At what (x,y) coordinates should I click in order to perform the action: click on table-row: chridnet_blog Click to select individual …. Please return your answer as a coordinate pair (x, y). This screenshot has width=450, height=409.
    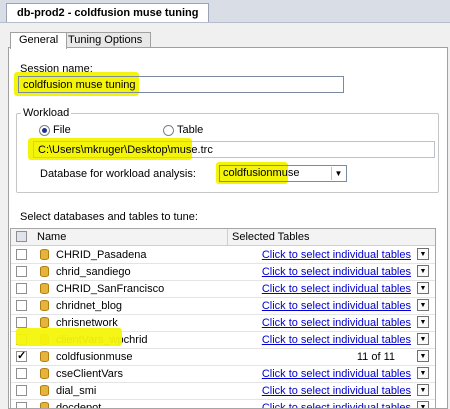
    Looking at the image, I should click on (223, 306).